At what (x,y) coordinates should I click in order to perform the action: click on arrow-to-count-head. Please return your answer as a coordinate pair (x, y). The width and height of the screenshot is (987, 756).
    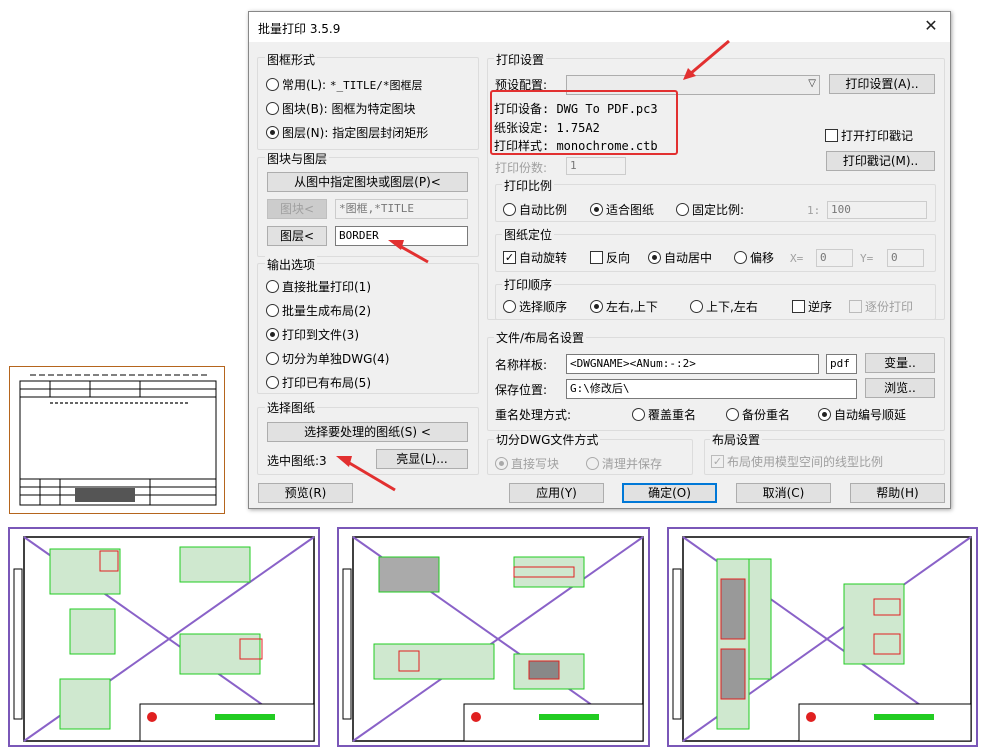
    Looking at the image, I should click on (344, 461).